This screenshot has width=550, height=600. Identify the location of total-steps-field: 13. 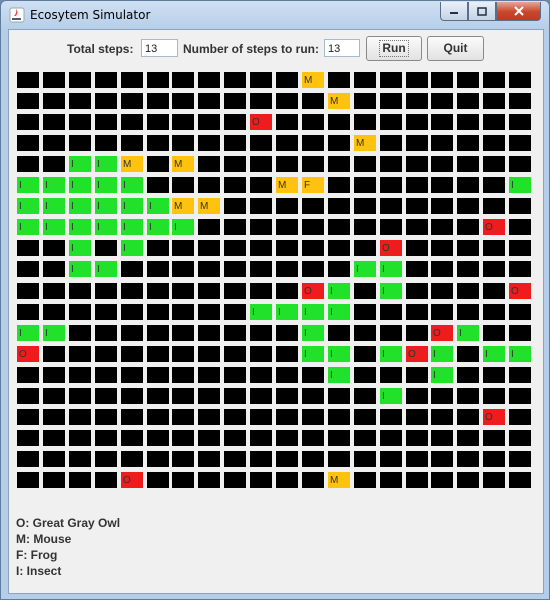
(159, 48).